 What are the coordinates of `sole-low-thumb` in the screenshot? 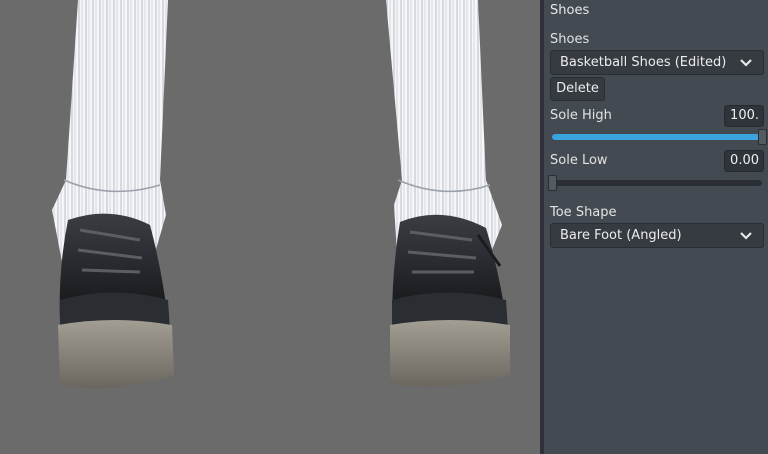 It's located at (552, 183).